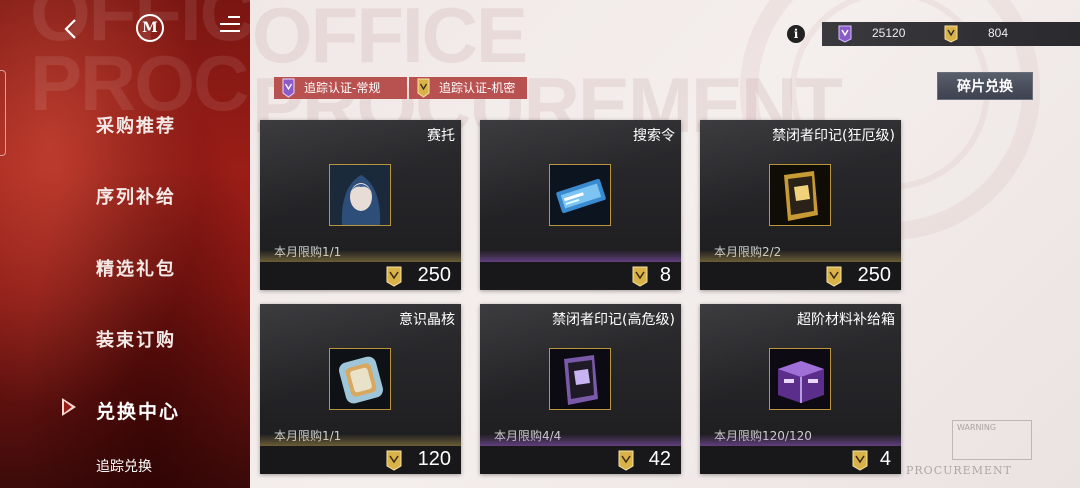 This screenshot has height=488, width=1080. Describe the element at coordinates (136, 125) in the screenshot. I see `sidebar-item-recommend: 采购推荐` at that location.